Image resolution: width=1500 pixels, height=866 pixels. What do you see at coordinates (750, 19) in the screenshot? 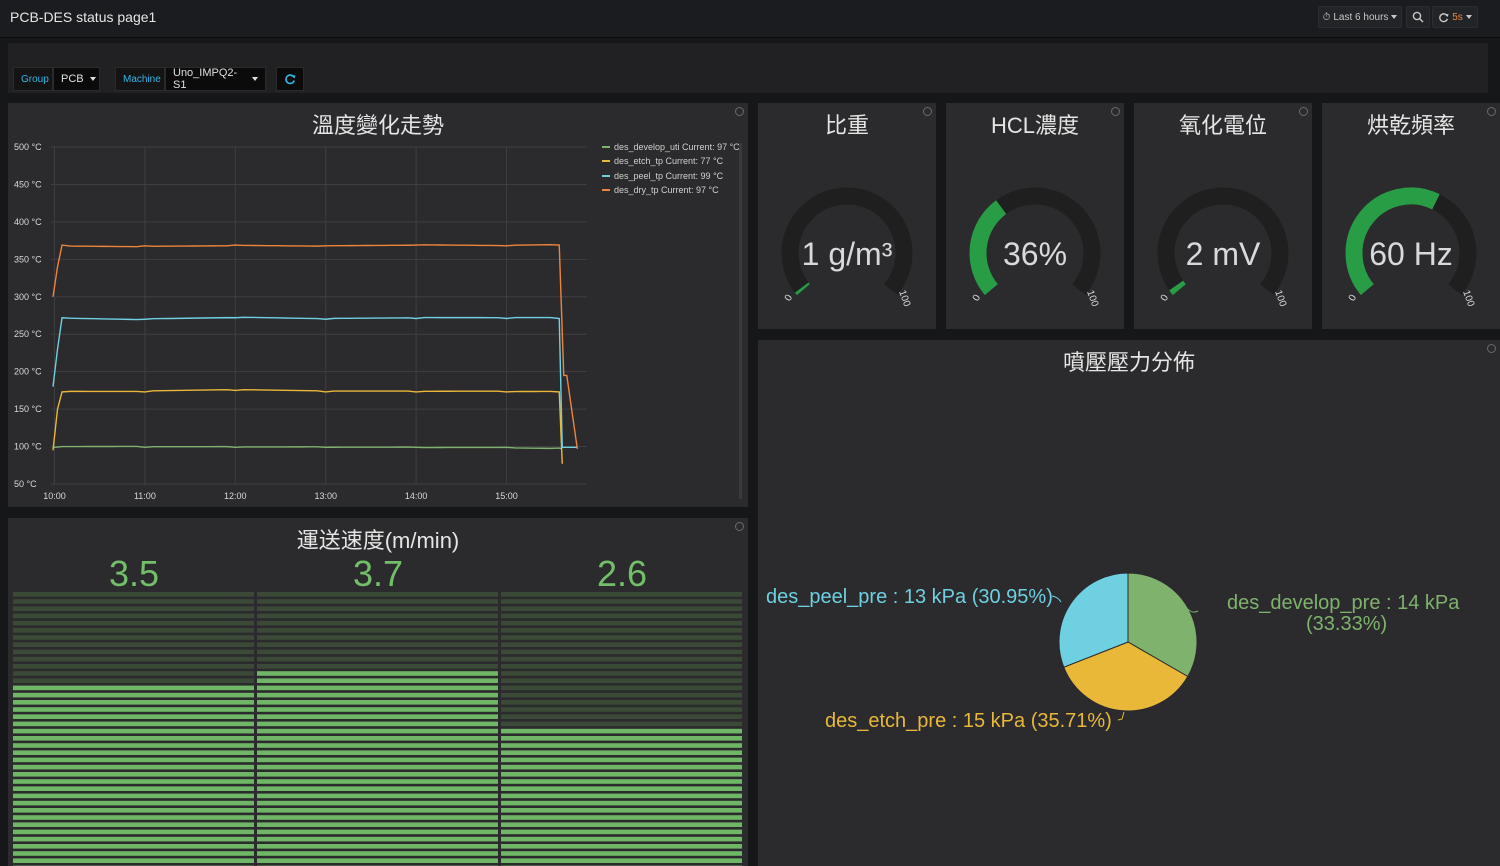
I see `top-navbar: PCB-DES status page1 ⏱ Last 6 hours 5s` at bounding box center [750, 19].